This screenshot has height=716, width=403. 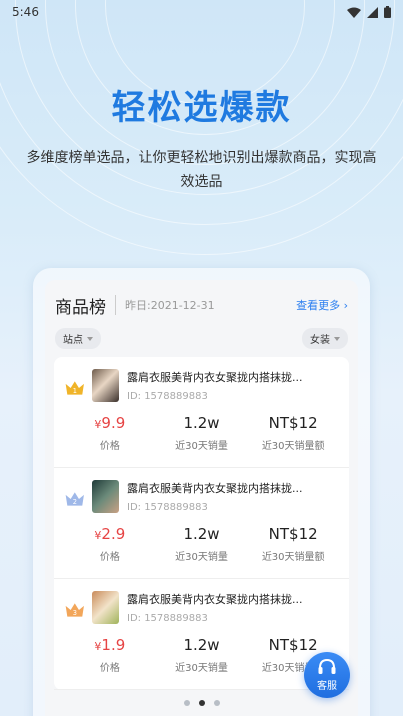 What do you see at coordinates (387, 12) in the screenshot?
I see `battery-icon` at bounding box center [387, 12].